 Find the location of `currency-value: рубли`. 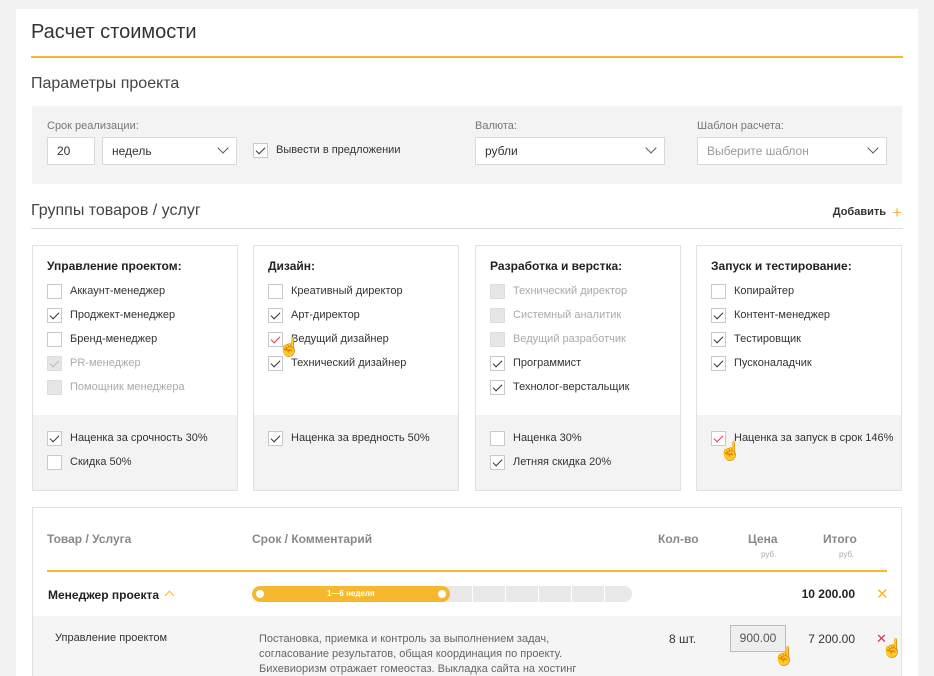

currency-value: рубли is located at coordinates (501, 151).